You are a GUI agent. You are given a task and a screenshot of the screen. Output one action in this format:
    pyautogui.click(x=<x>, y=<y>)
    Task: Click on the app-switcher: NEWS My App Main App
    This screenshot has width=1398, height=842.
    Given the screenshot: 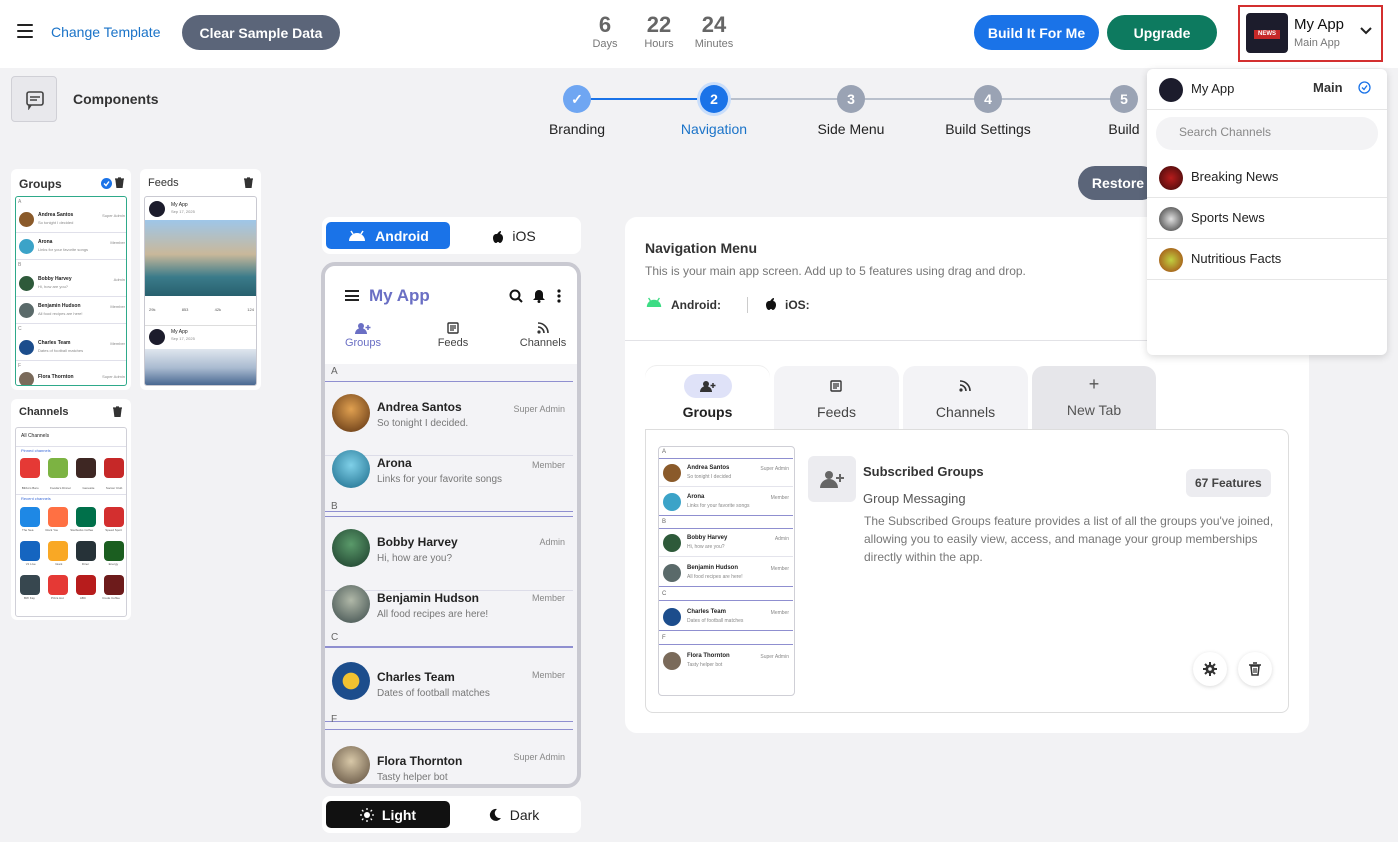 What is the action you would take?
    pyautogui.click(x=1310, y=33)
    